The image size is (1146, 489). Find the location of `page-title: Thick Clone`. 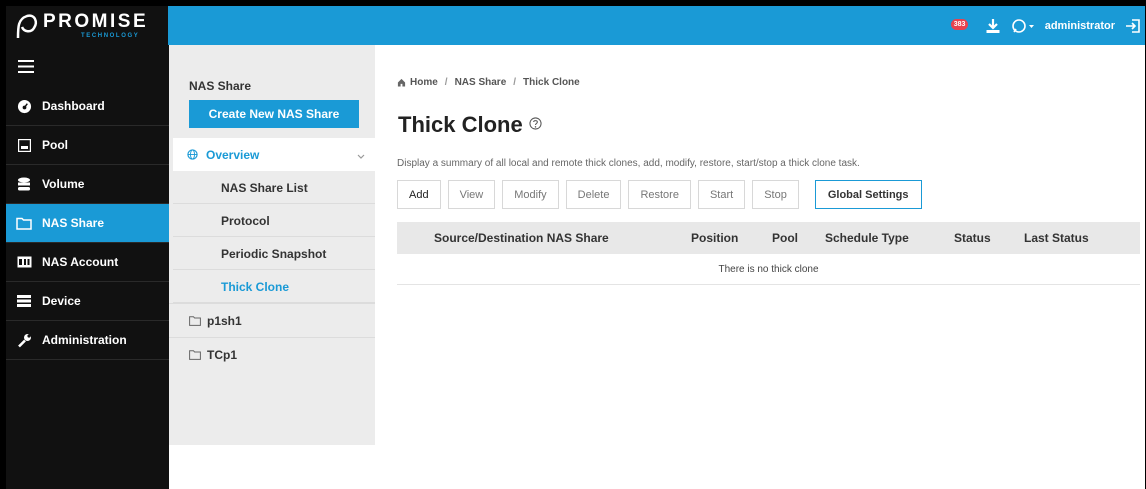

page-title: Thick Clone is located at coordinates (460, 124).